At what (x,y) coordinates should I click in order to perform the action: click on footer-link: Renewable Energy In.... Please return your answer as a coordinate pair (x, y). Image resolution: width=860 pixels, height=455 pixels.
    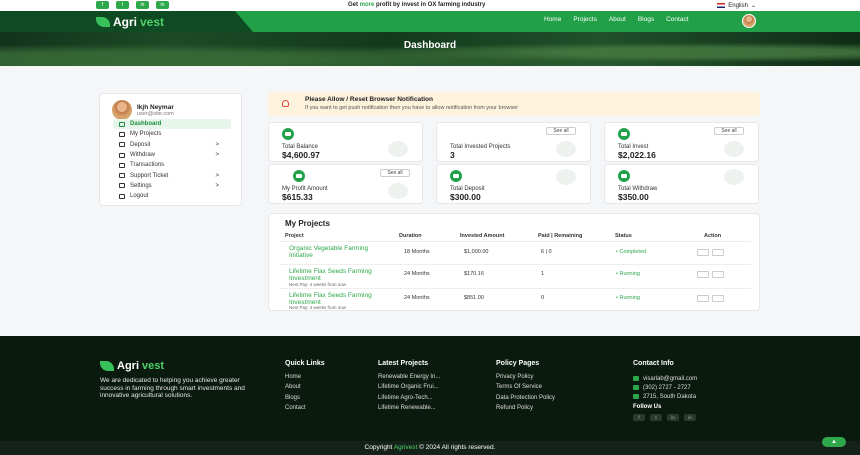
    Looking at the image, I should click on (409, 379).